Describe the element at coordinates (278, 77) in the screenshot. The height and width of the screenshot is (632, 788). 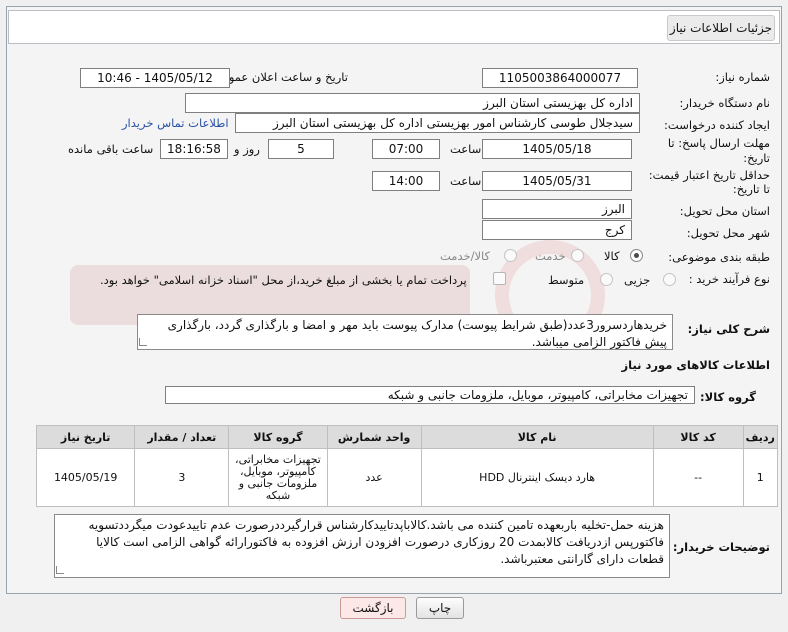
I see `announce-datetime-label: تاریخ و ساعت اعلان عمومی:` at that location.